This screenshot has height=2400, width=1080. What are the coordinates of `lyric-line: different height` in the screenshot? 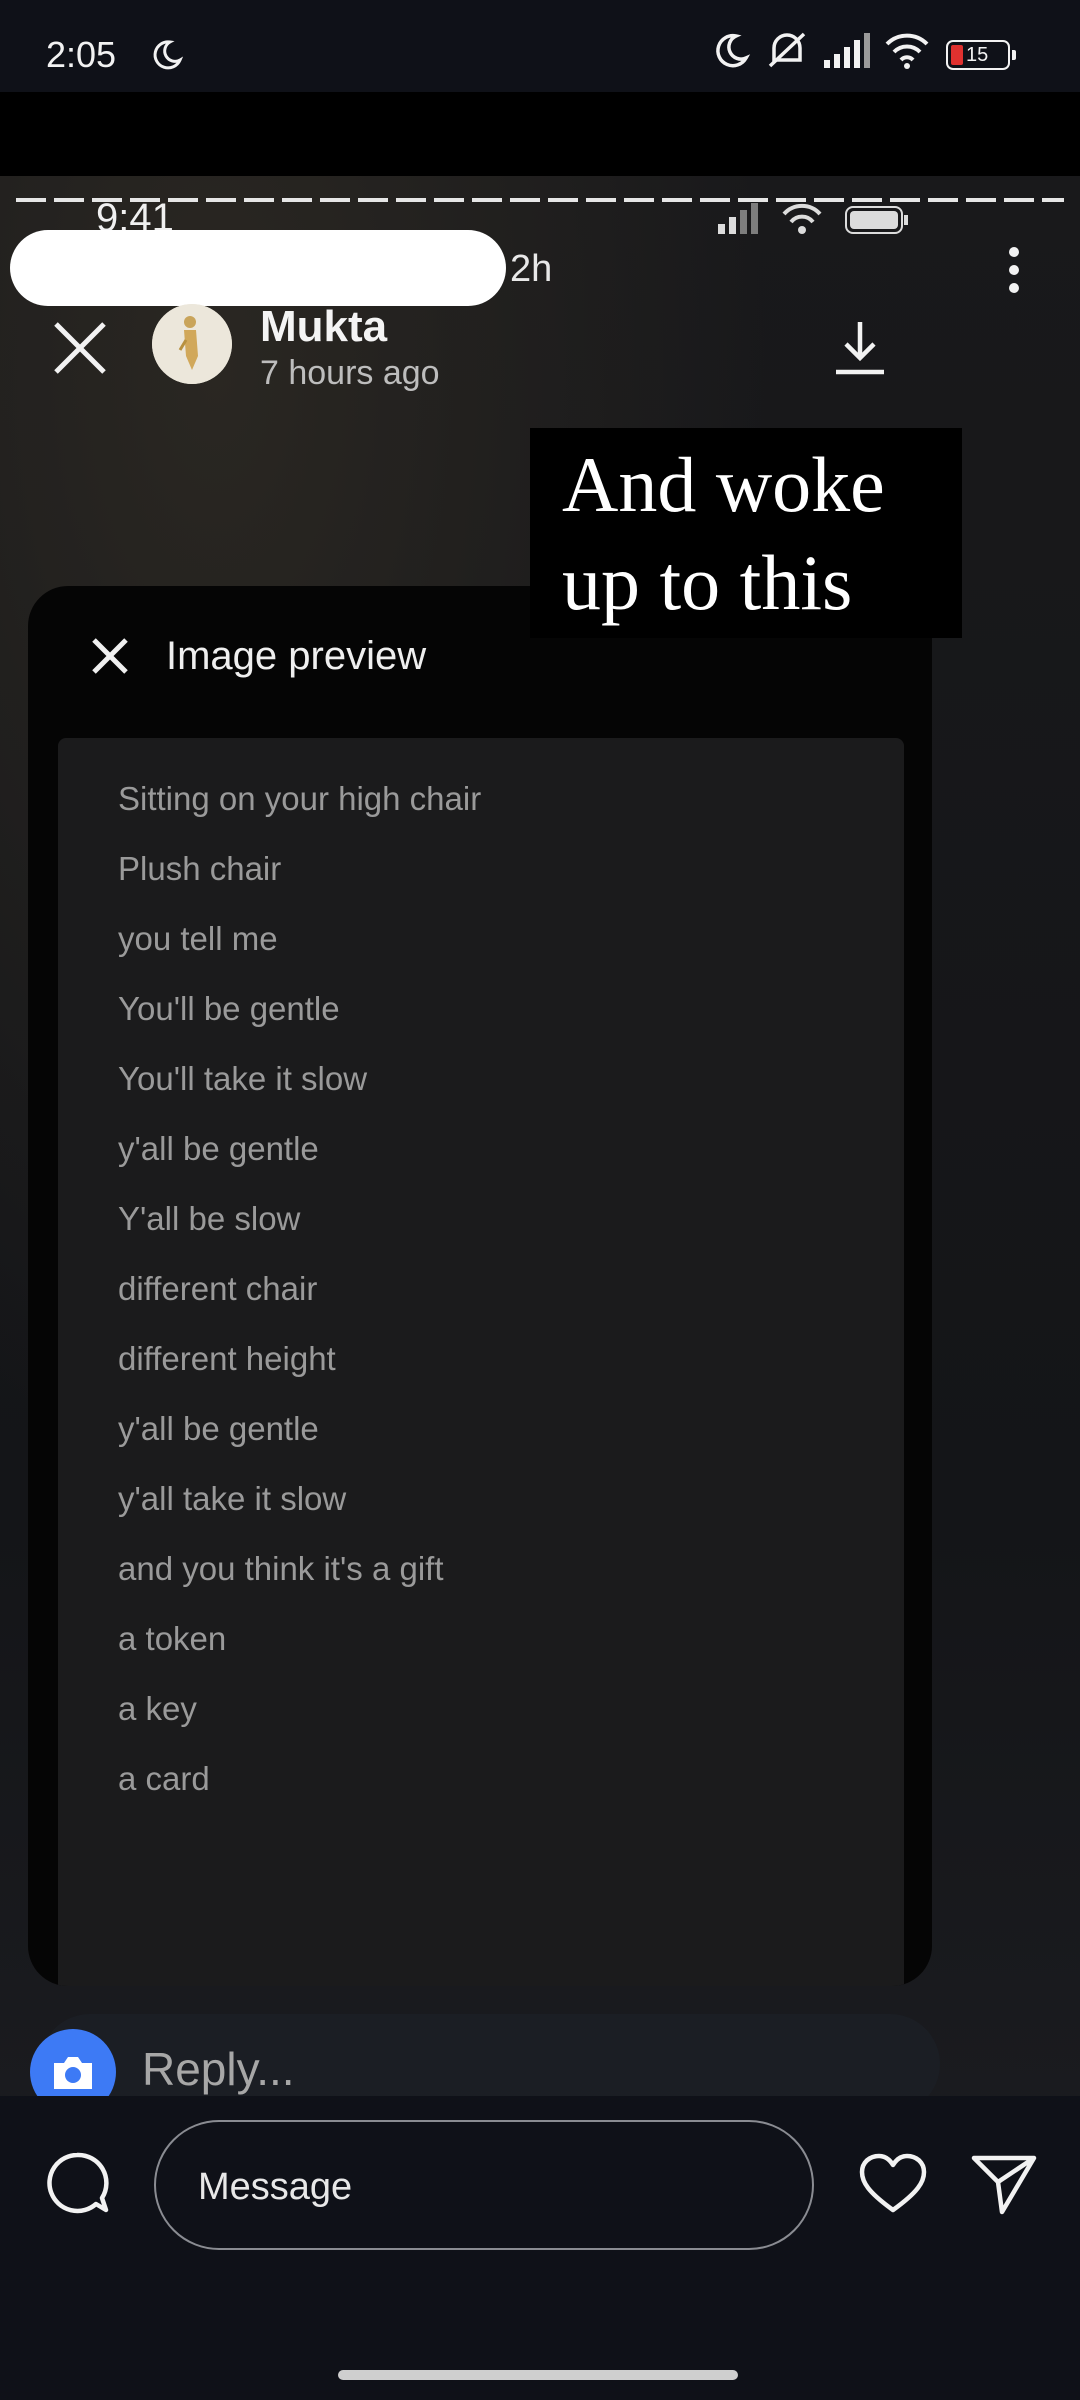 It's located at (227, 1358).